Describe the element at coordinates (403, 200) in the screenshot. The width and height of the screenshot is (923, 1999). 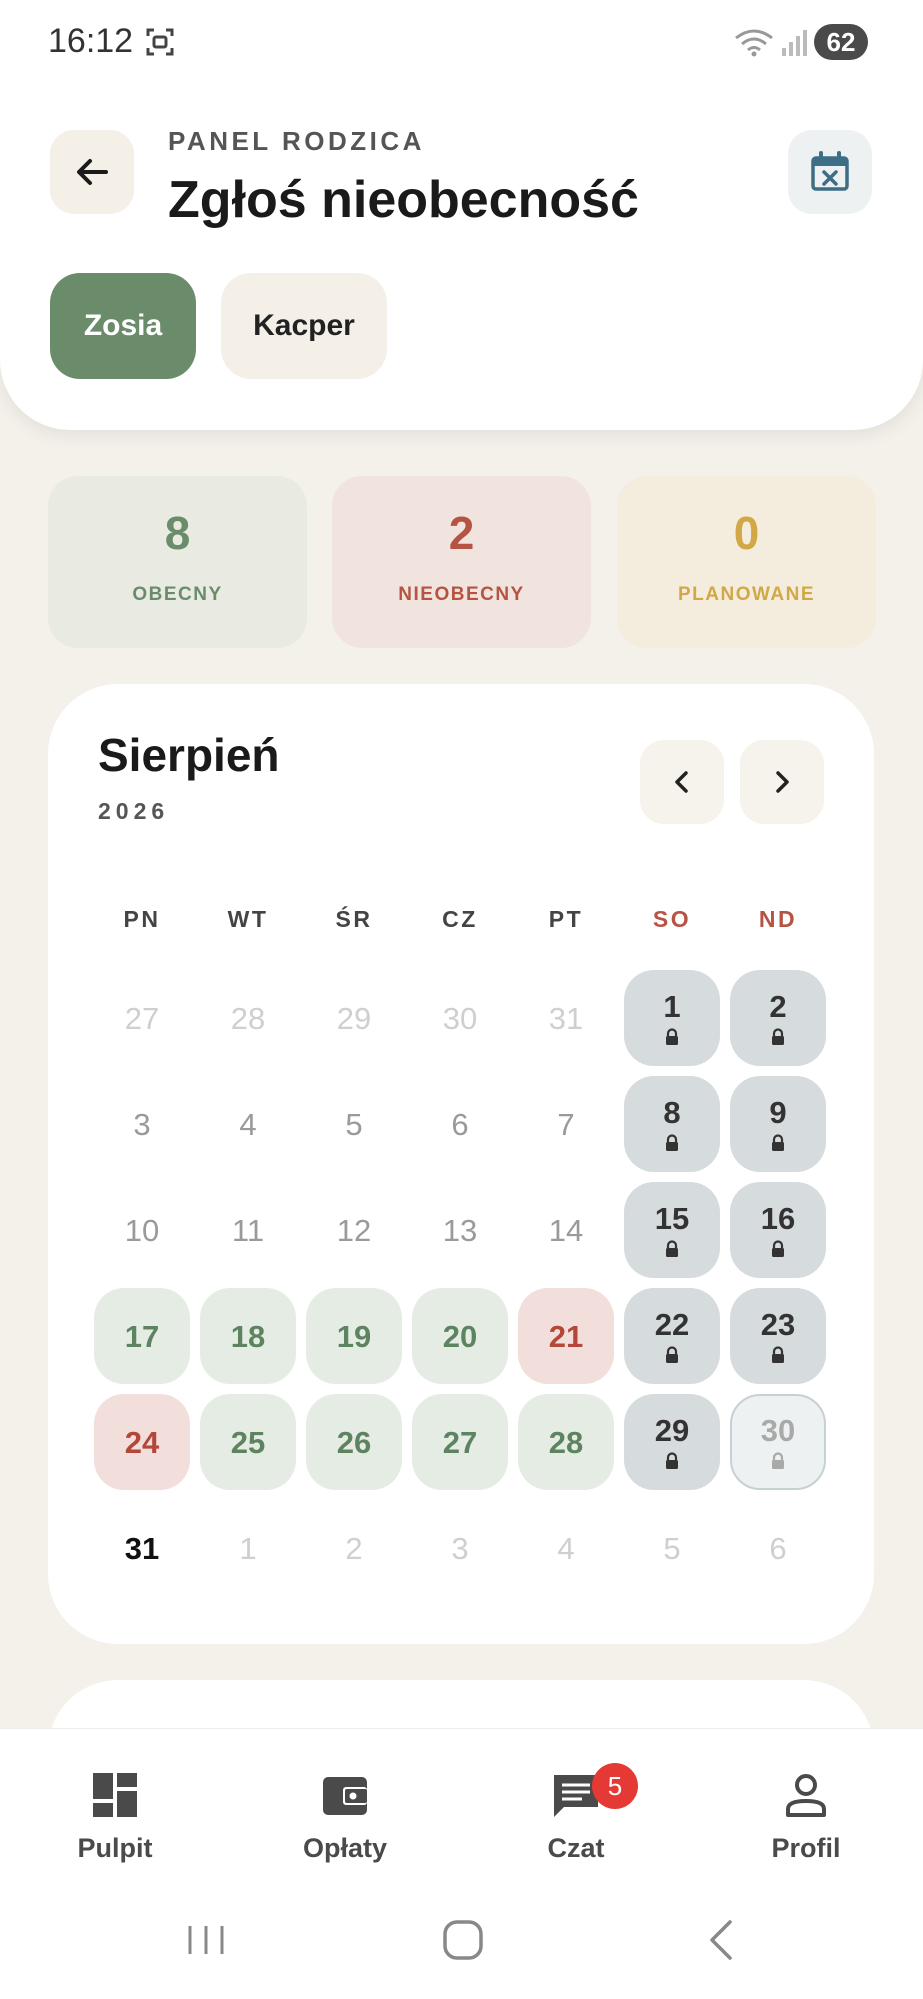
I see `page-title: Zgłoś nieobecność` at that location.